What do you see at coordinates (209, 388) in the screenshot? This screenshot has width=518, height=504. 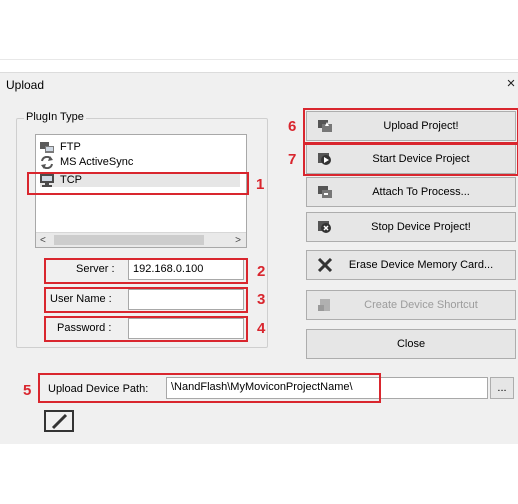 I see `highlight-upload-path` at bounding box center [209, 388].